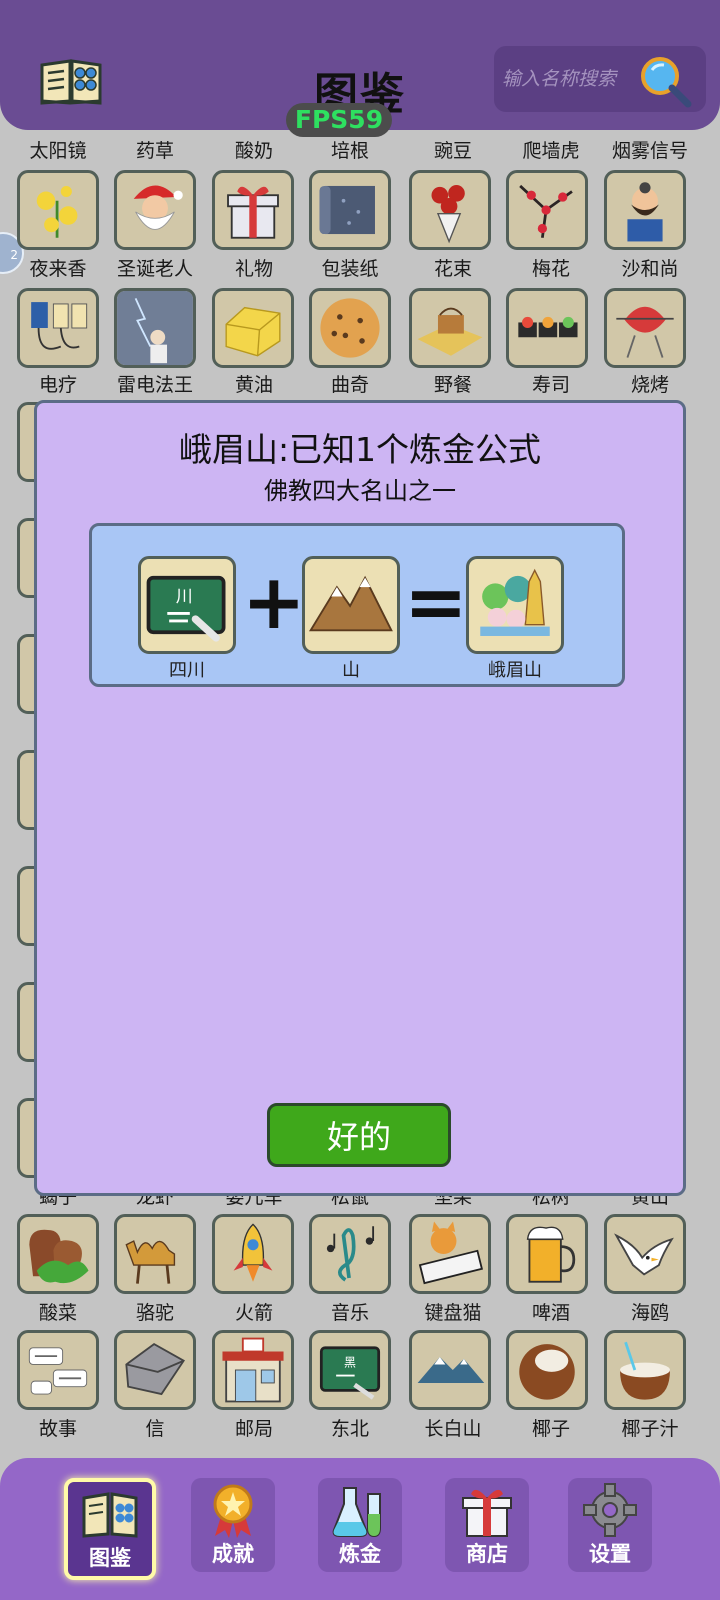 The width and height of the screenshot is (720, 1600). Describe the element at coordinates (649, 1313) in the screenshot. I see `item-label: 海鸥` at that location.